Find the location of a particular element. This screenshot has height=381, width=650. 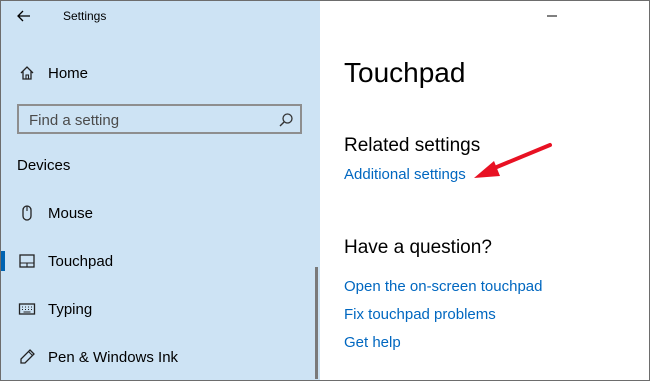

mouse-icon is located at coordinates (27, 213).